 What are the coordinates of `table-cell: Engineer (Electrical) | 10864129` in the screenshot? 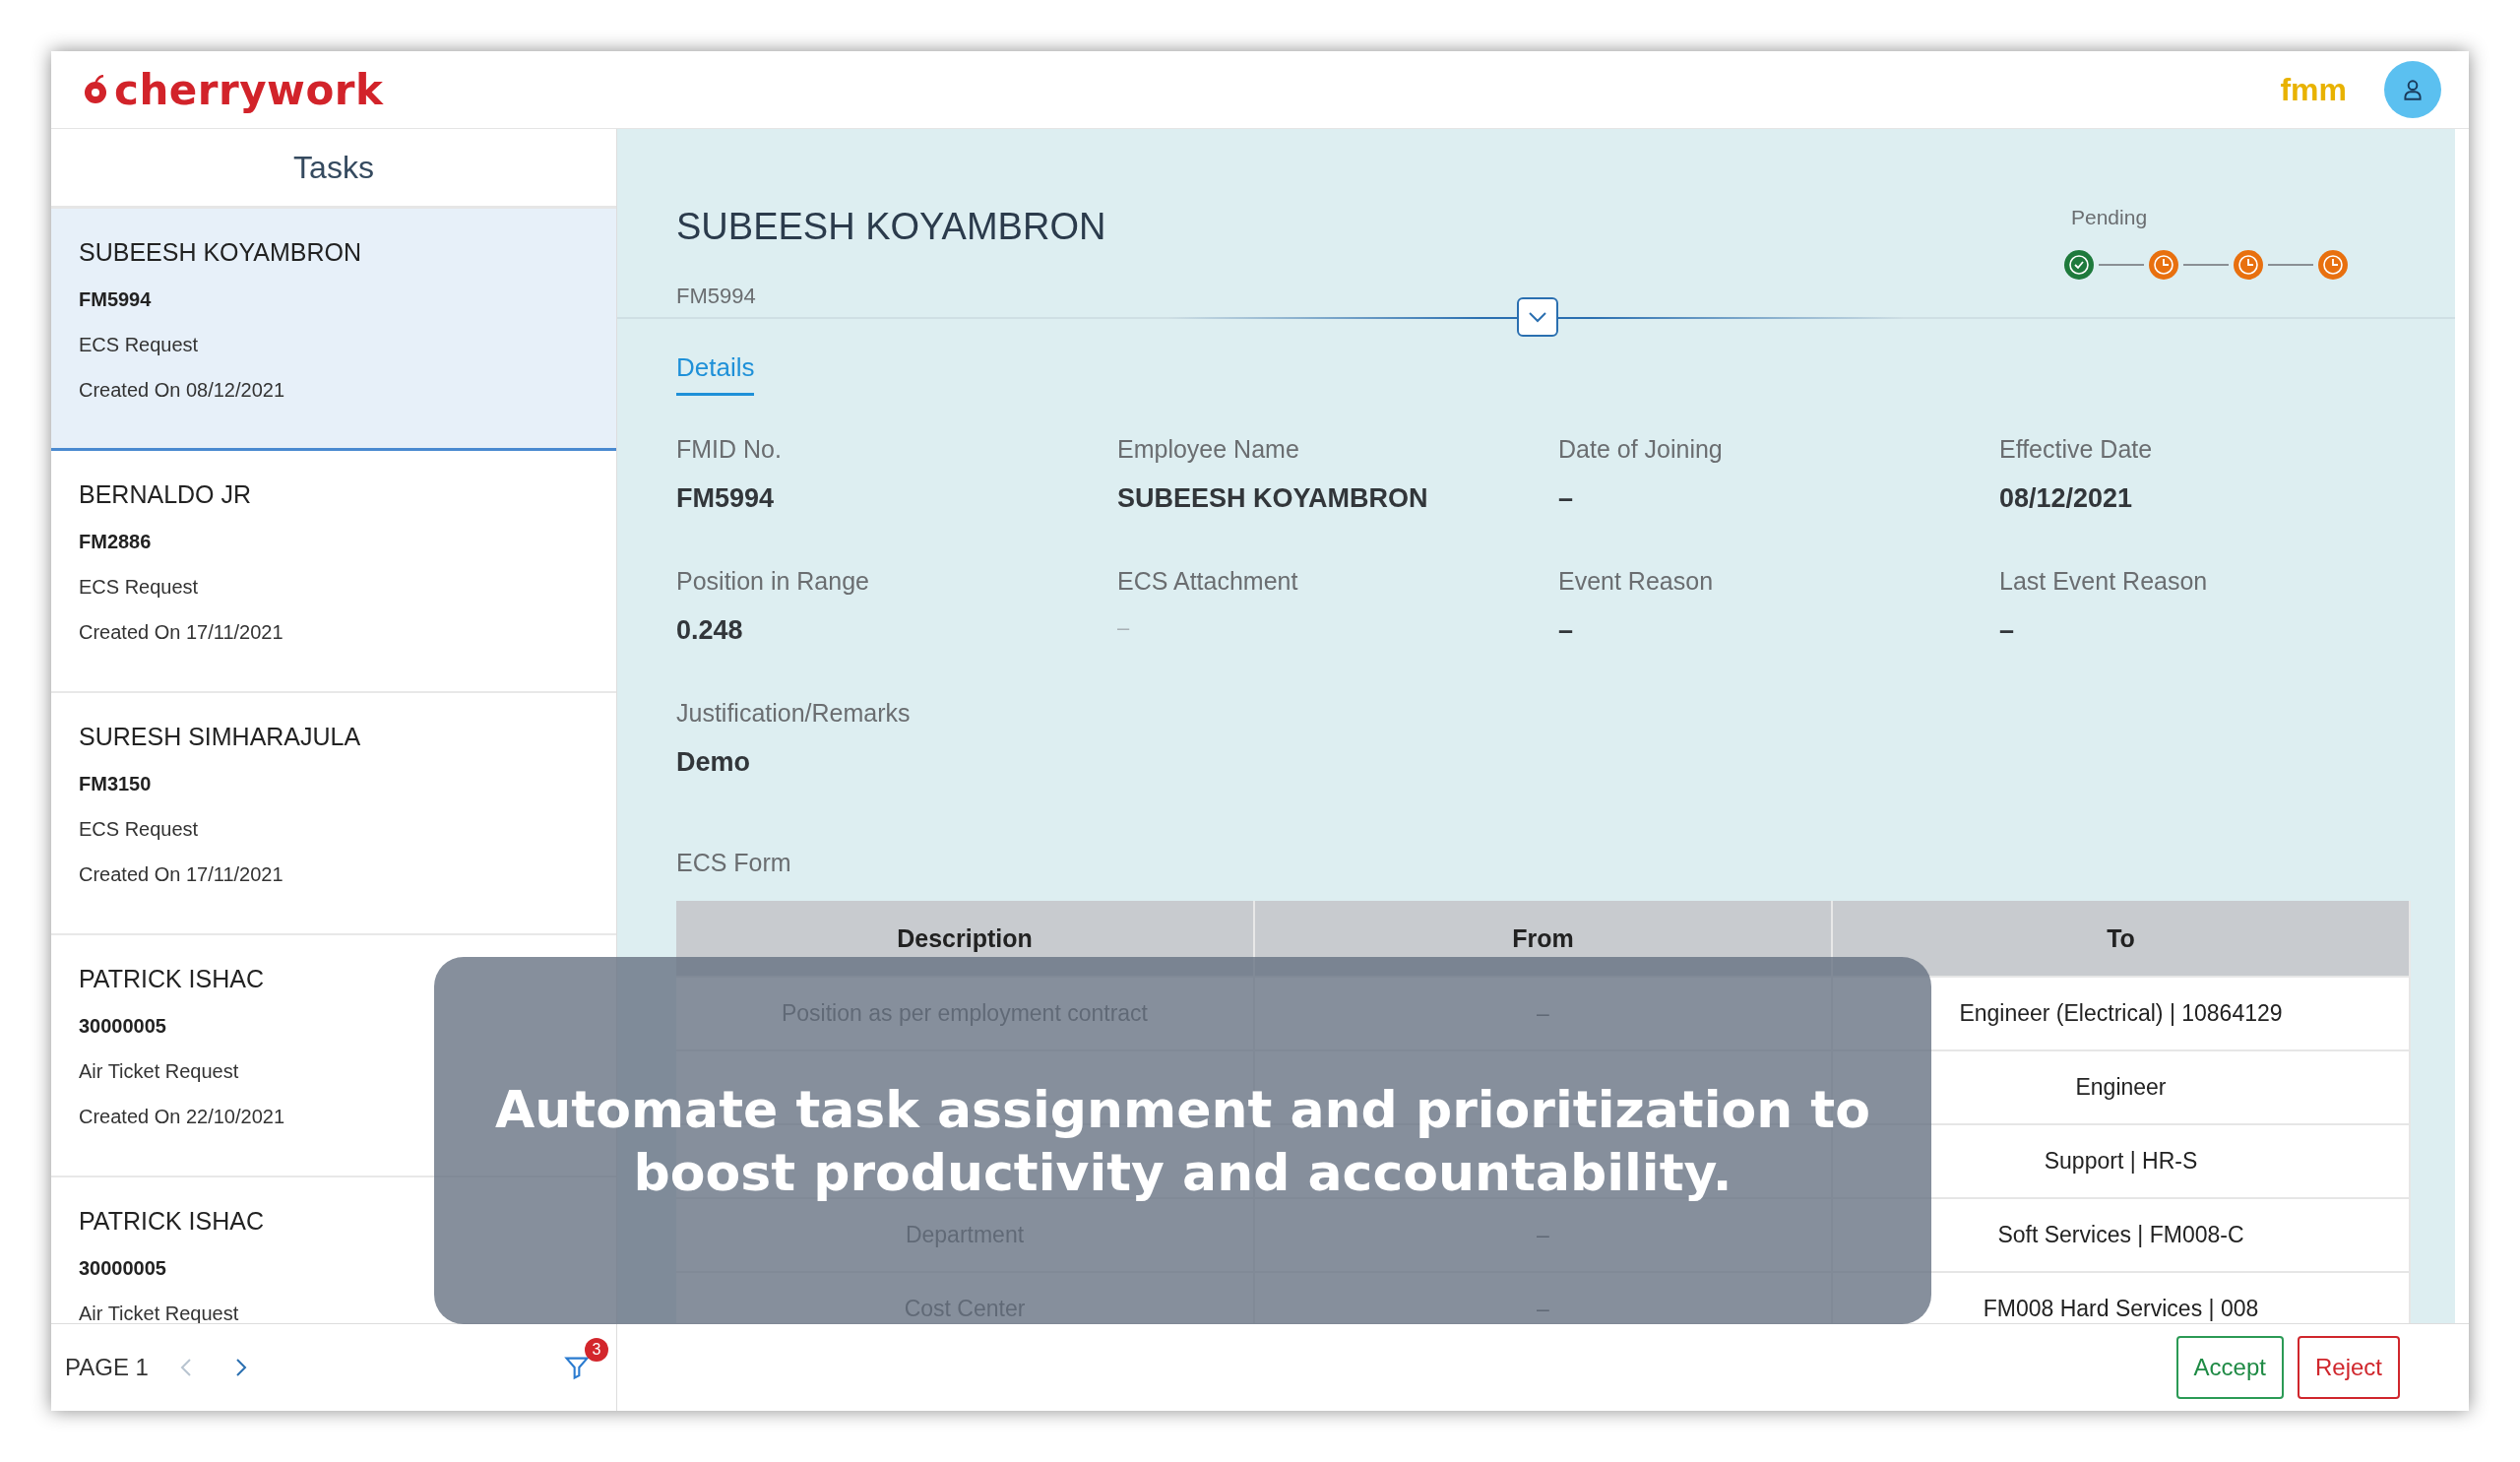 It's located at (2121, 1013).